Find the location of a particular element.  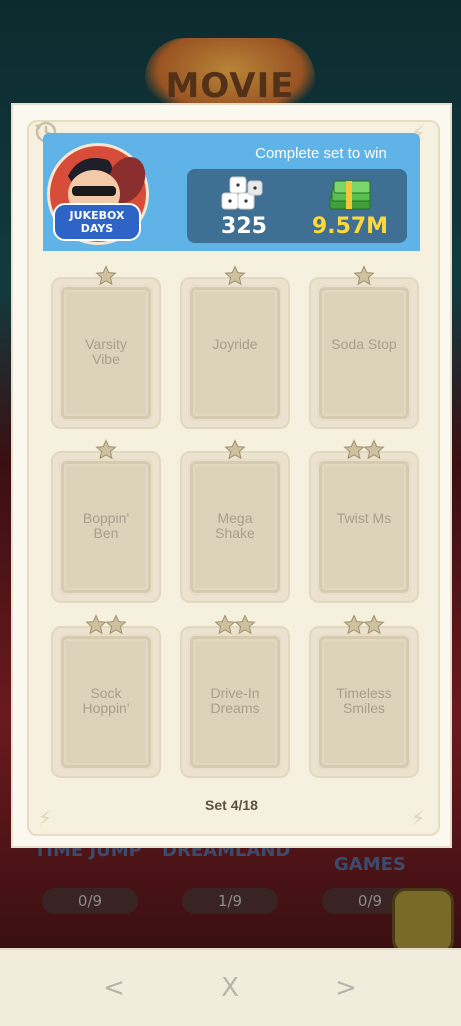

dice-reward-value: 325 is located at coordinates (244, 226).